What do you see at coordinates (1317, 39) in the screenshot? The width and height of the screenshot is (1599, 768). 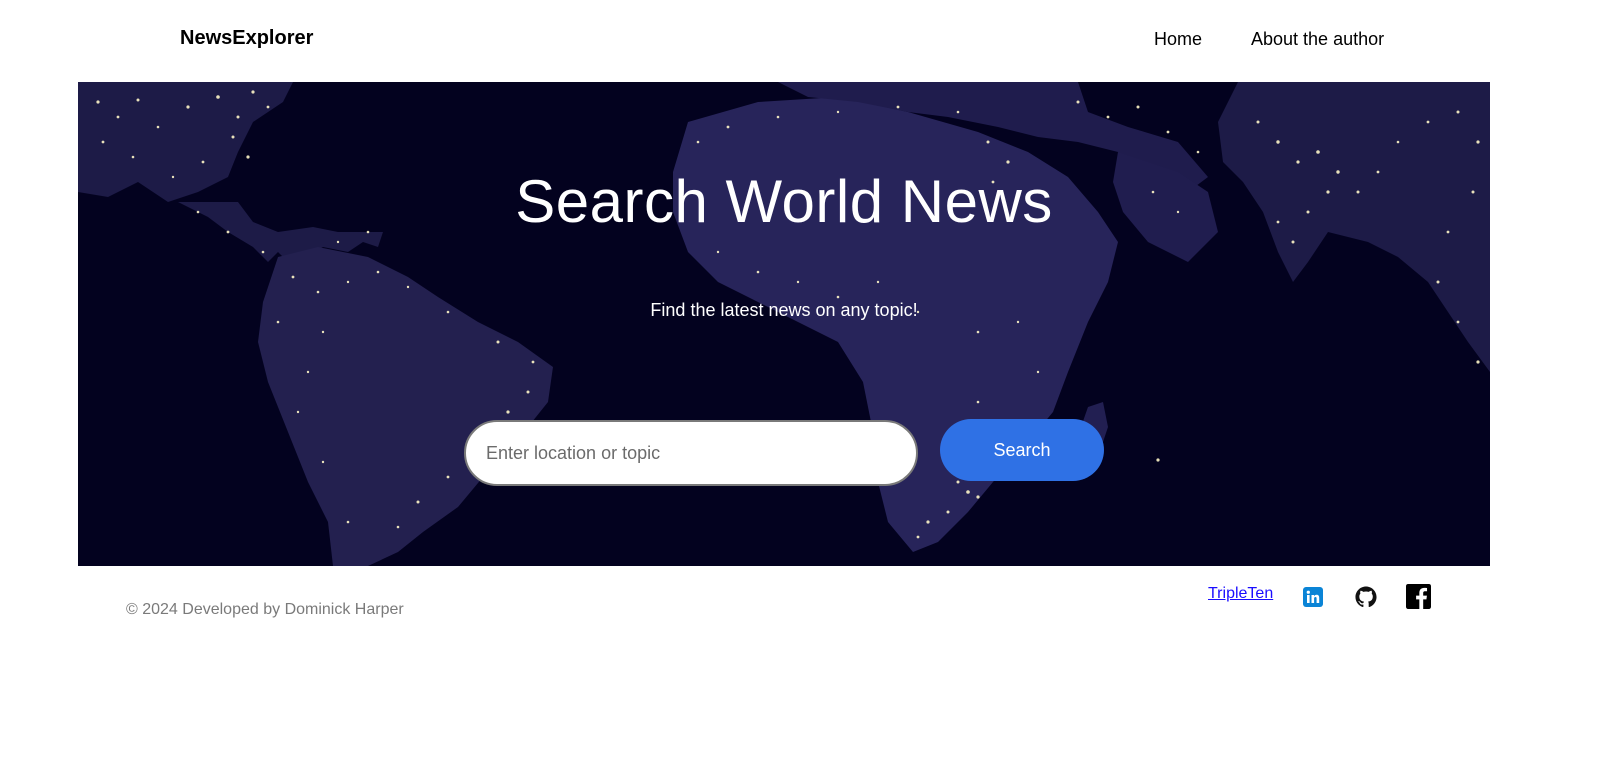 I see `nav-about-link: About the author` at bounding box center [1317, 39].